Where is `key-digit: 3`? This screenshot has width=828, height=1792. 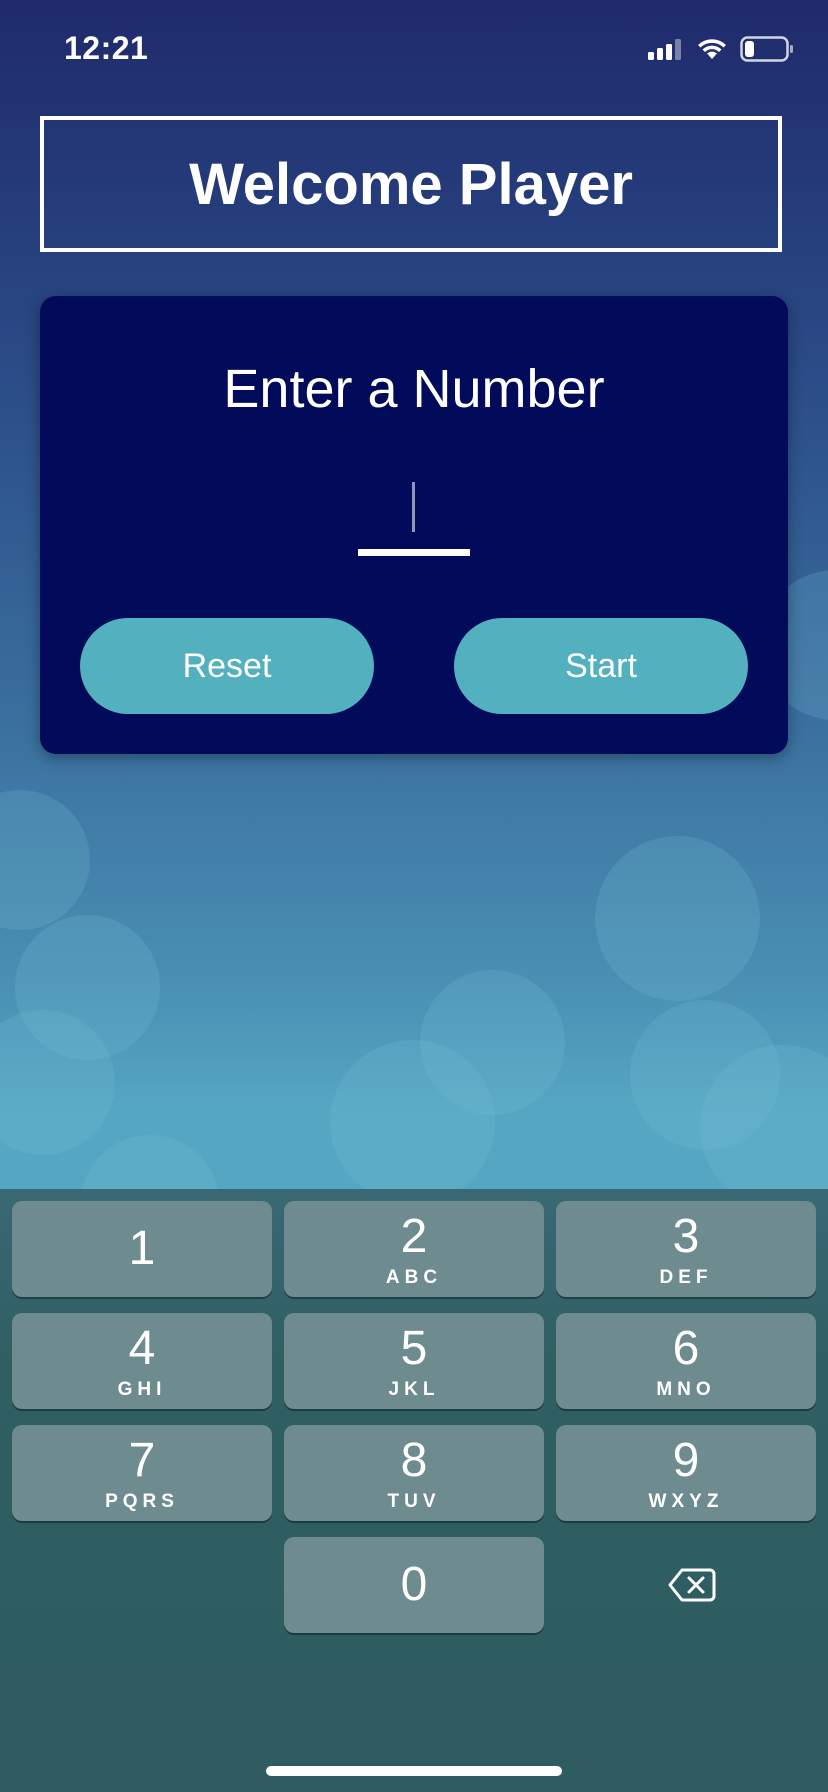 key-digit: 3 is located at coordinates (686, 1236).